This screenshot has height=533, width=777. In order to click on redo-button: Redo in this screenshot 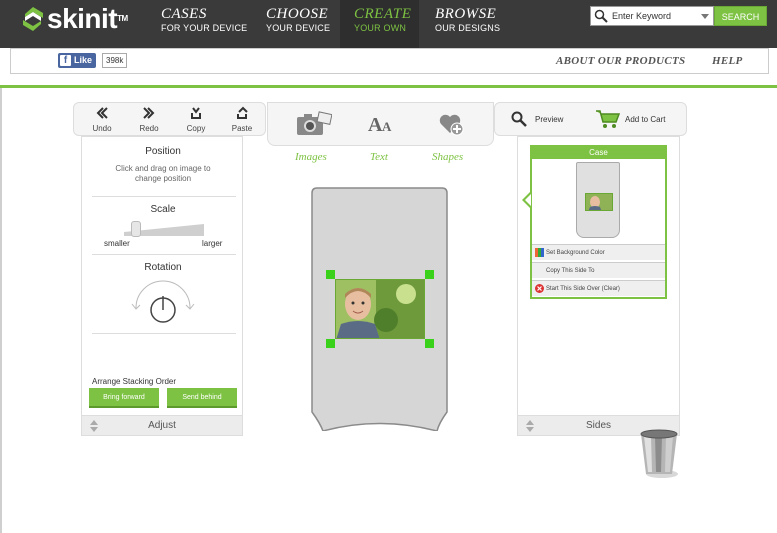, I will do `click(149, 119)`.